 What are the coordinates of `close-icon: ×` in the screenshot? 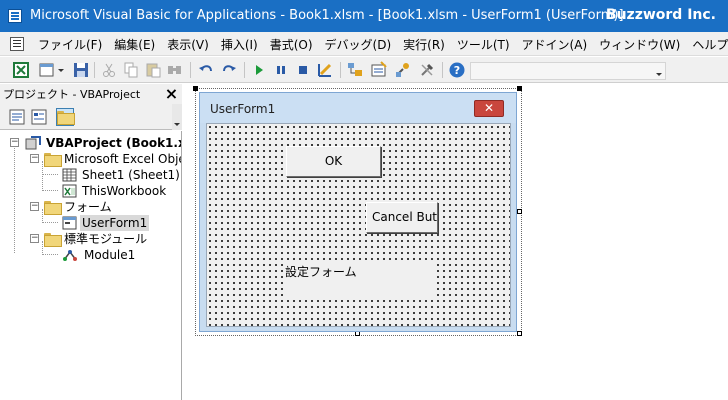 It's located at (171, 93).